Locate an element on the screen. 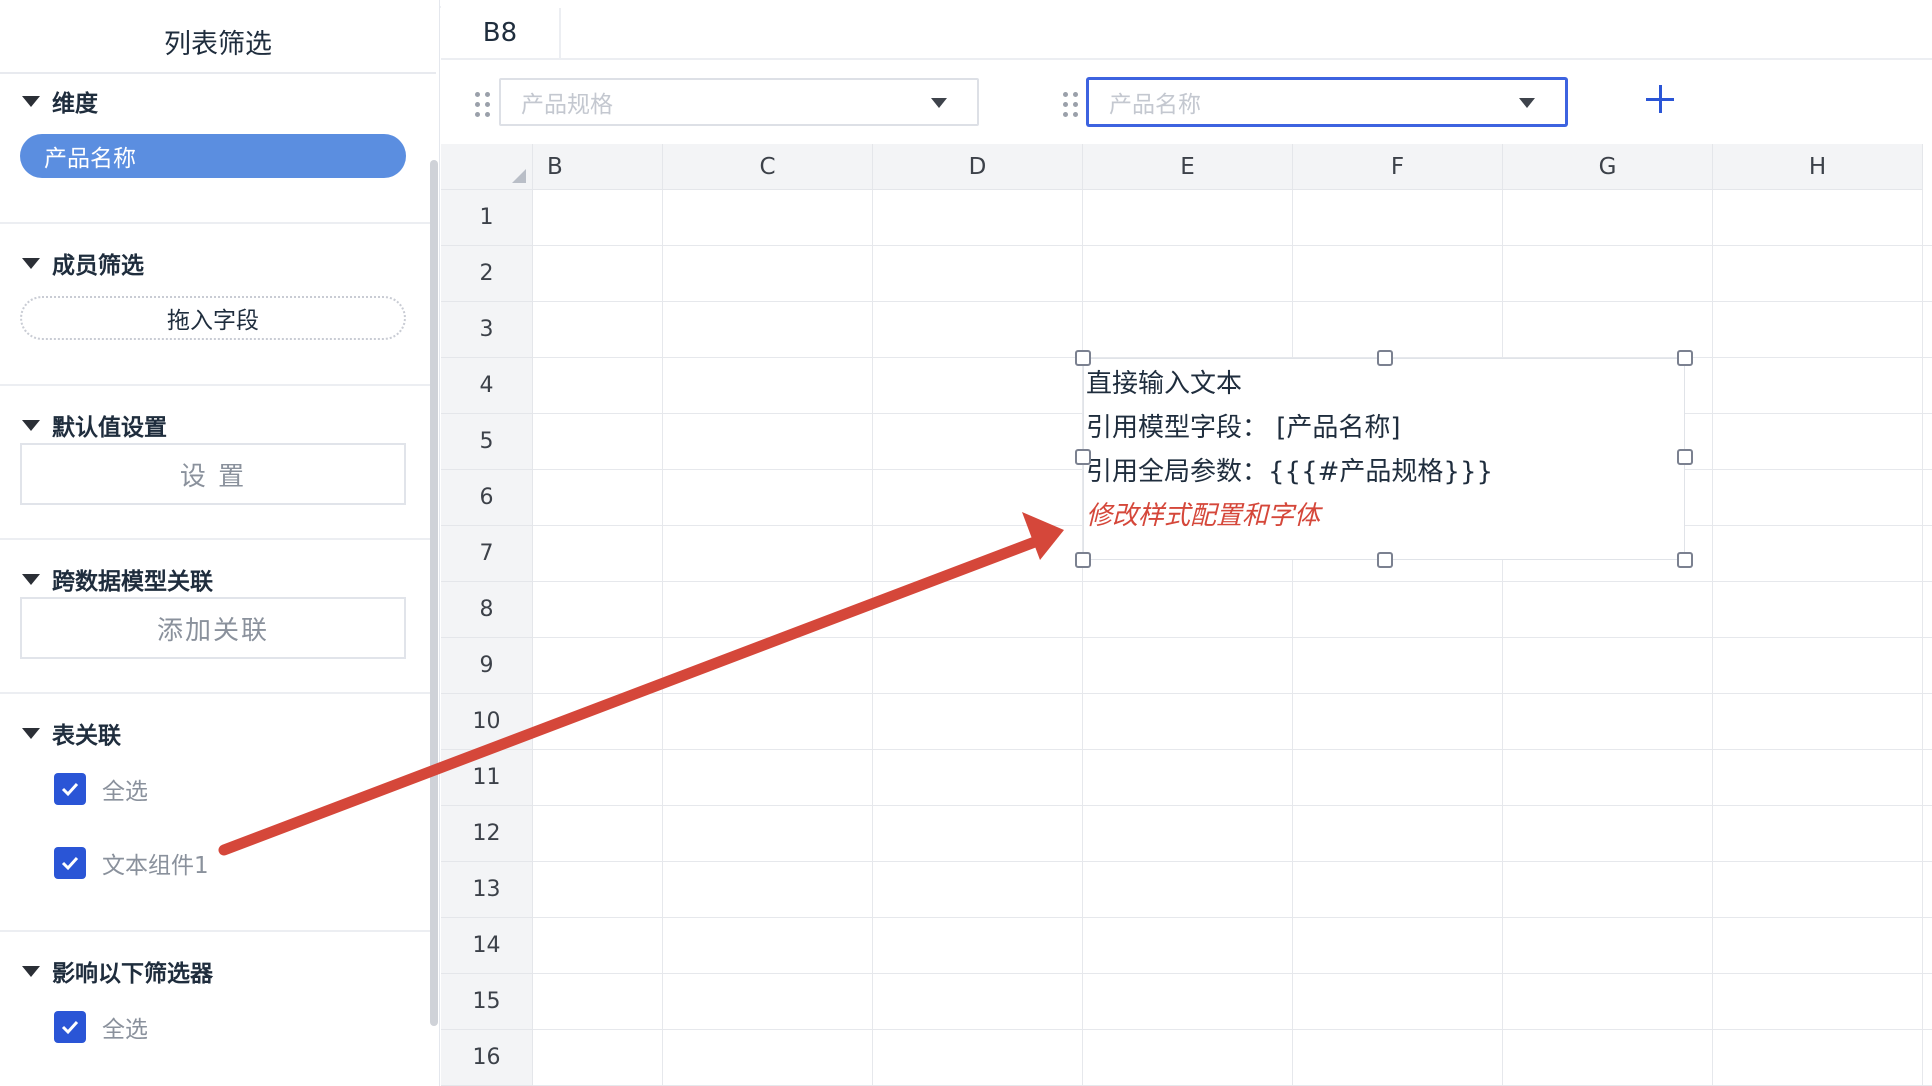 This screenshot has height=1086, width=1932. row-header-8: 8 is located at coordinates (487, 610).